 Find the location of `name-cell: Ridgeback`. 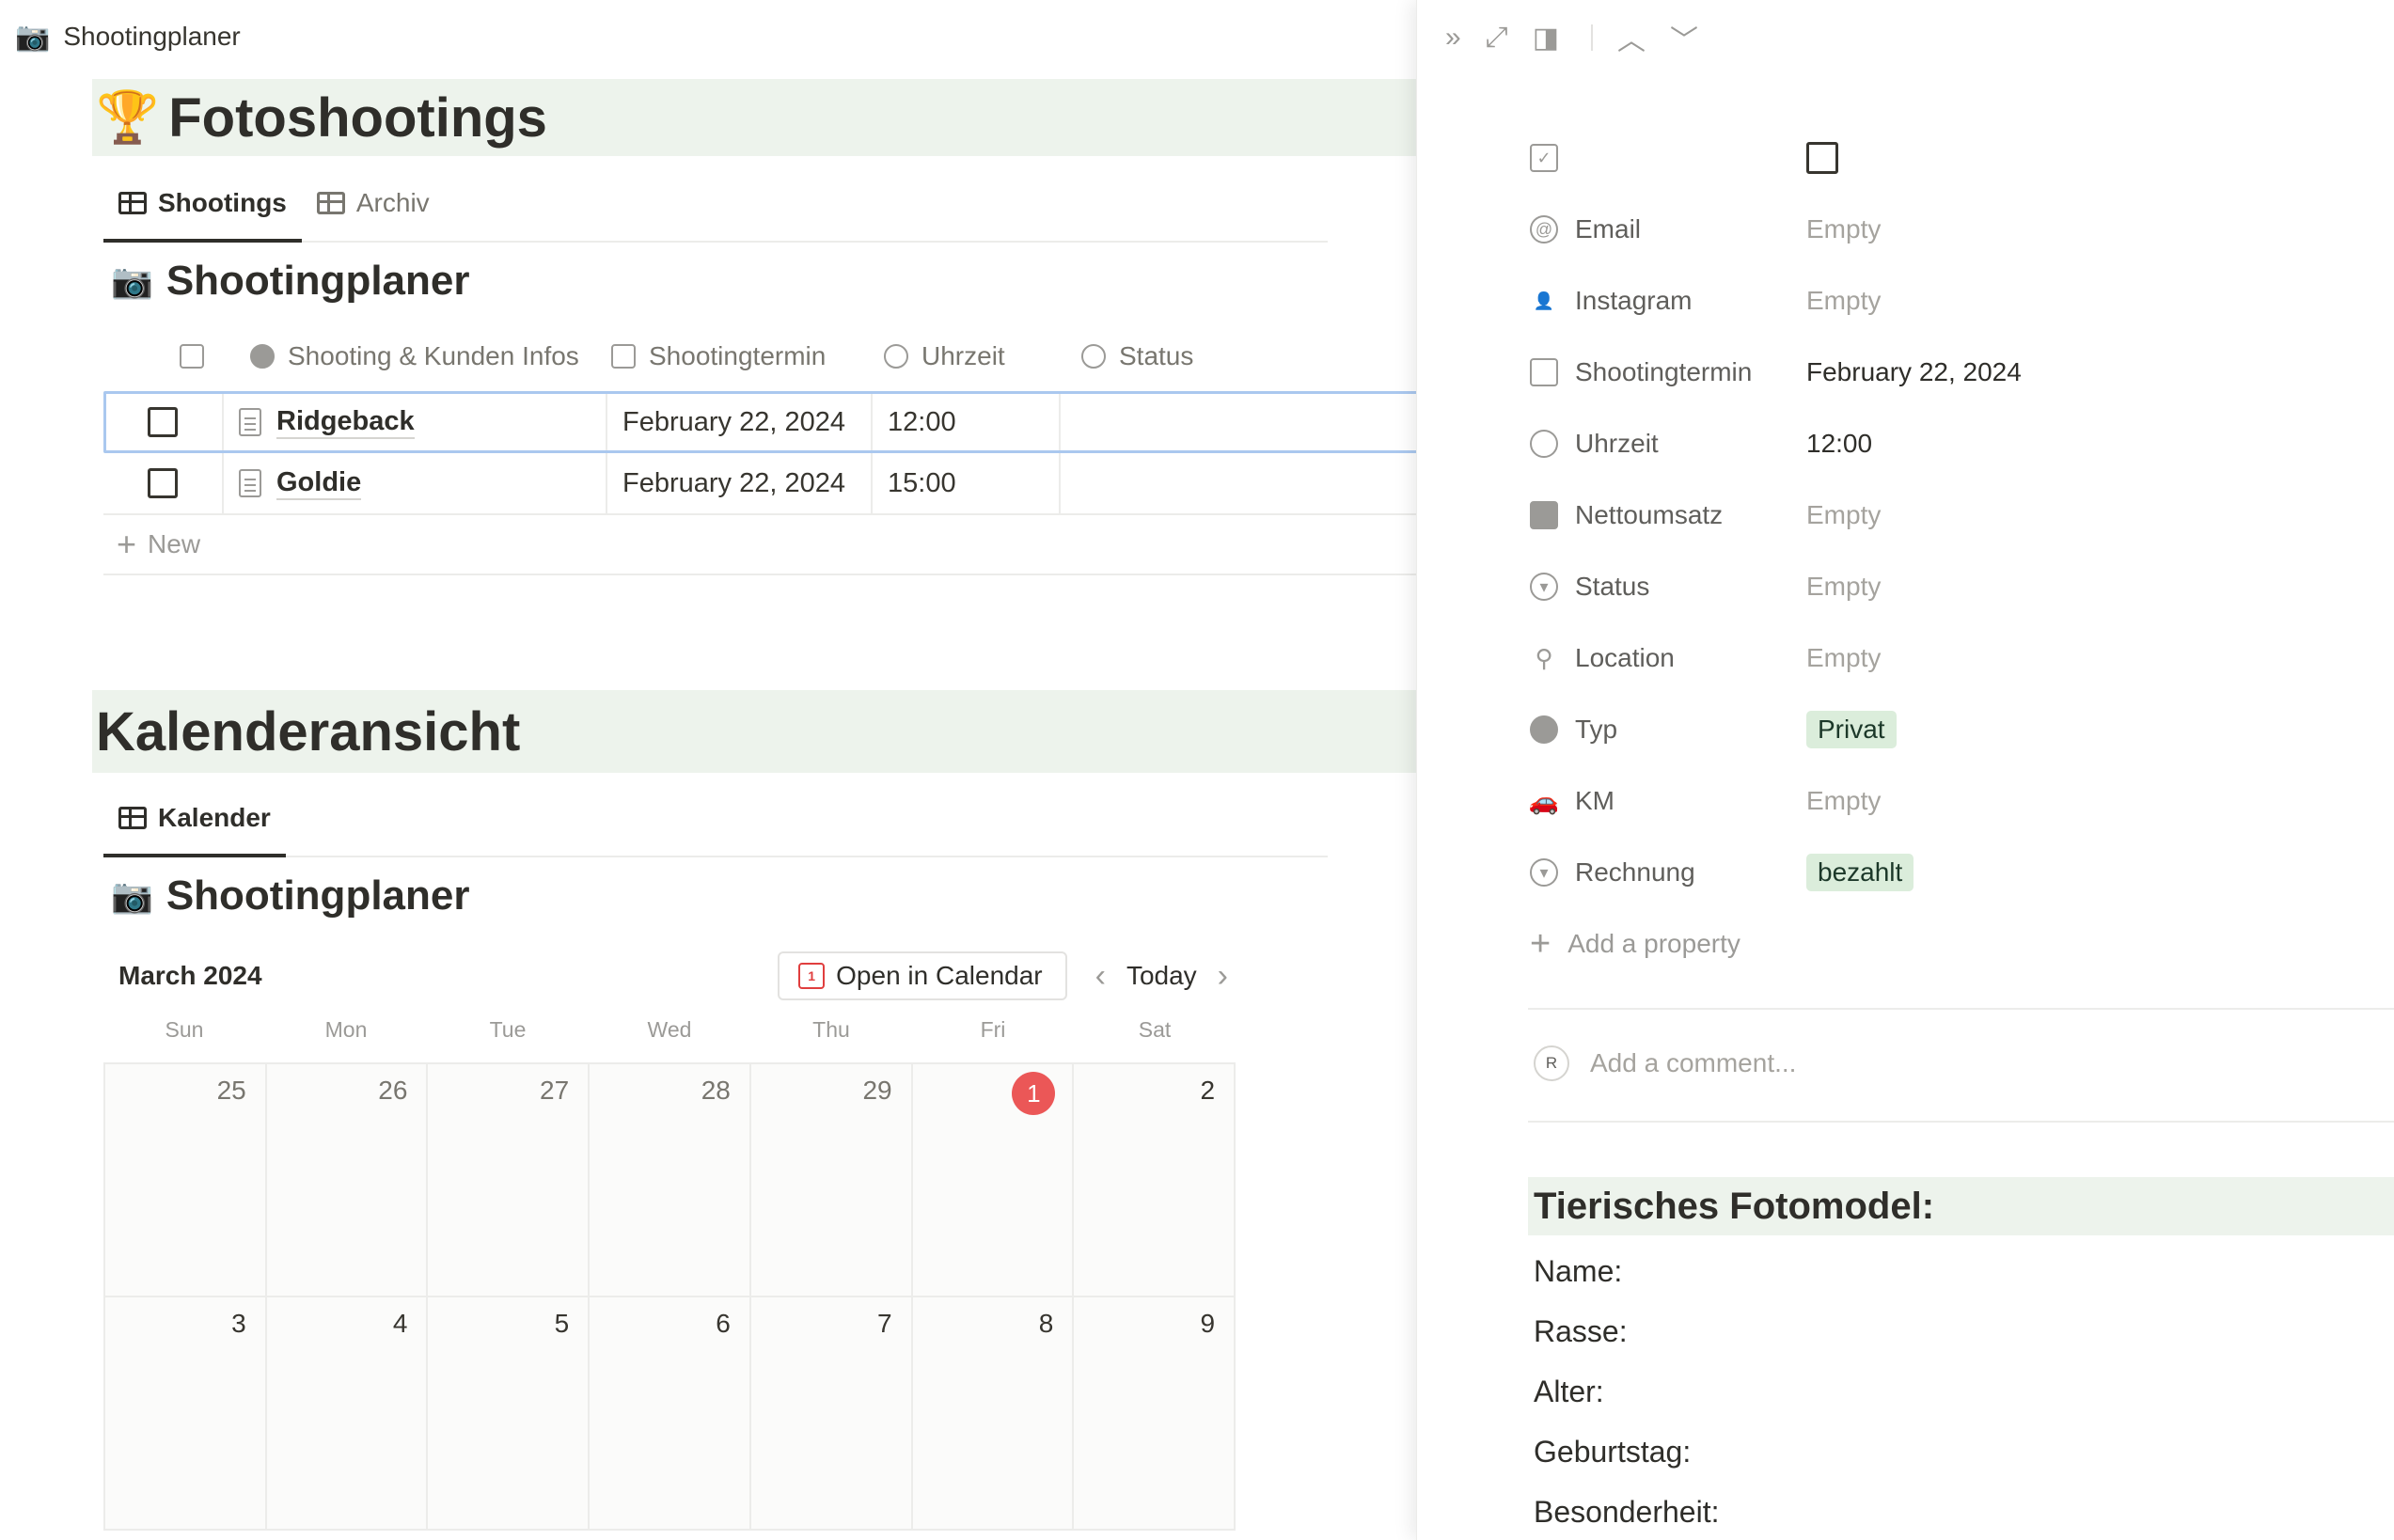

name-cell: Ridgeback is located at coordinates (415, 422).